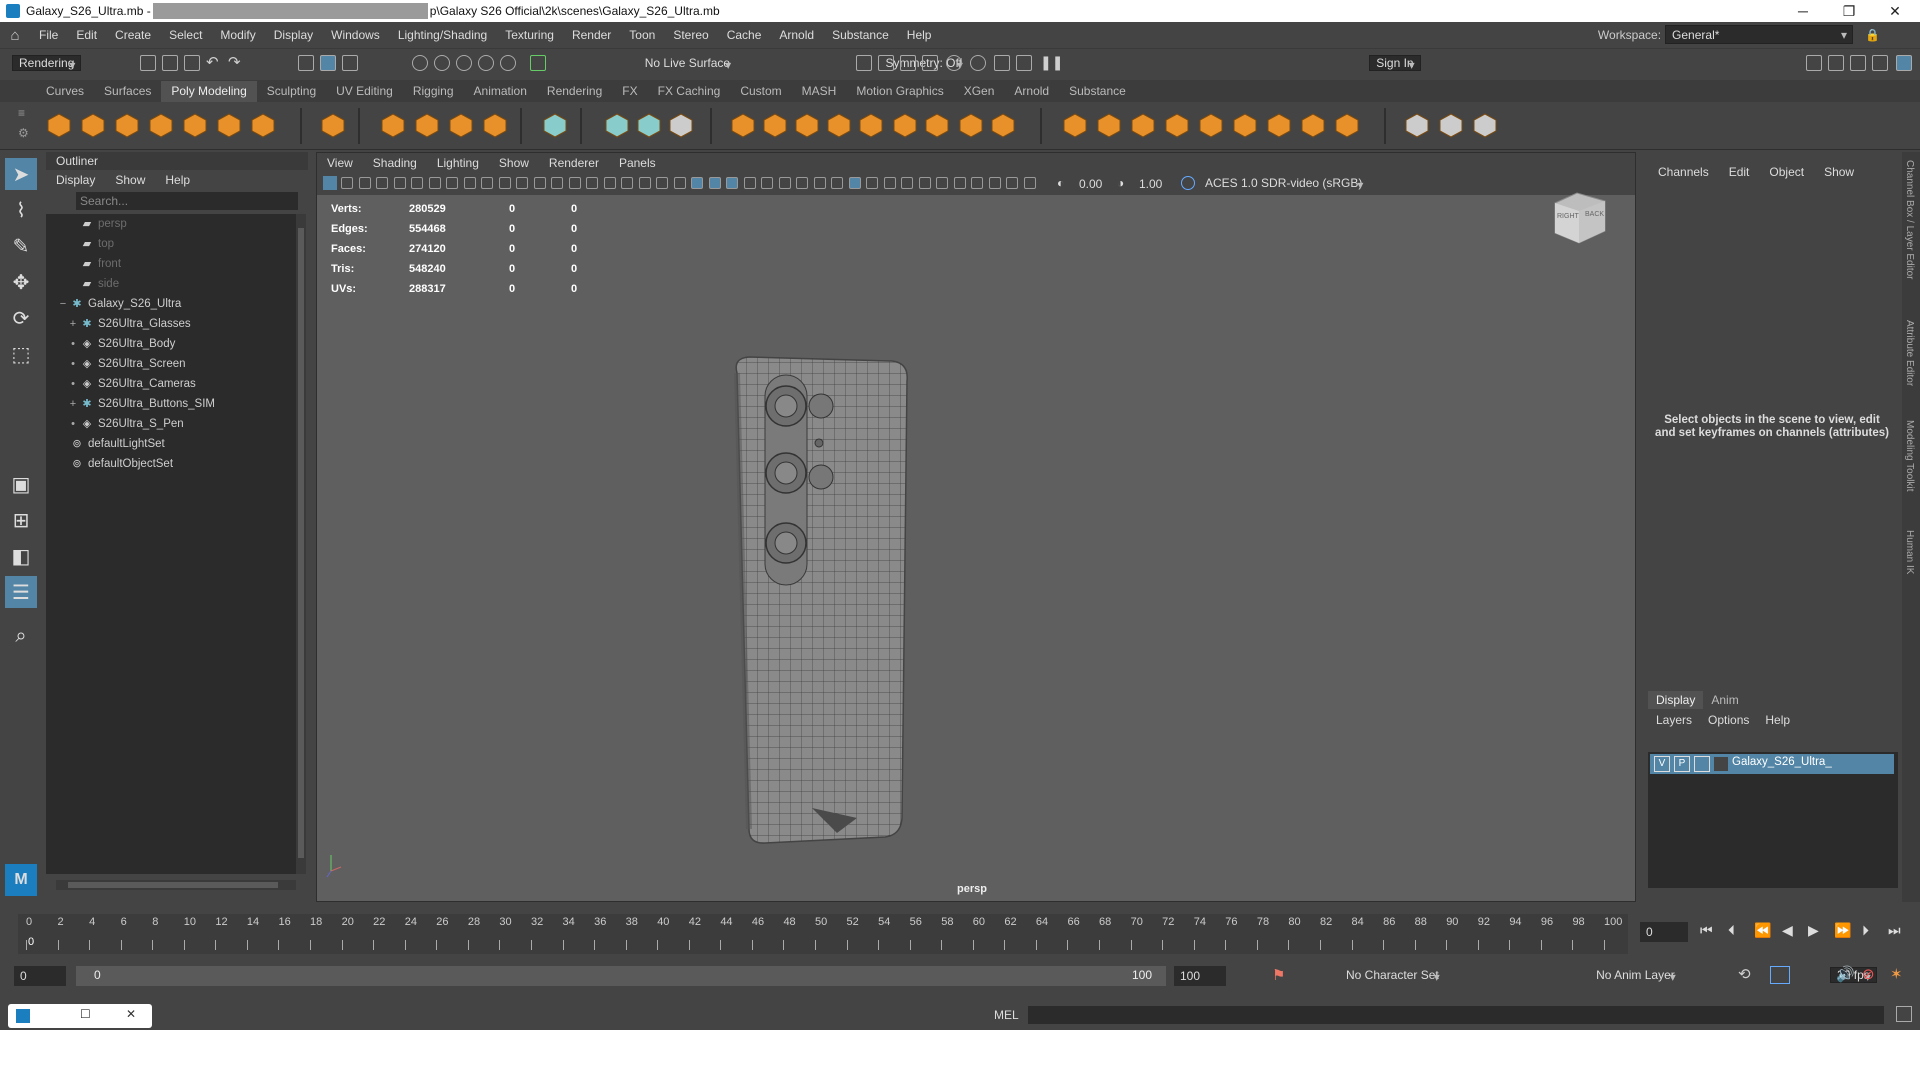 The image size is (1920, 1080). I want to click on open-scene-icon, so click(170, 63).